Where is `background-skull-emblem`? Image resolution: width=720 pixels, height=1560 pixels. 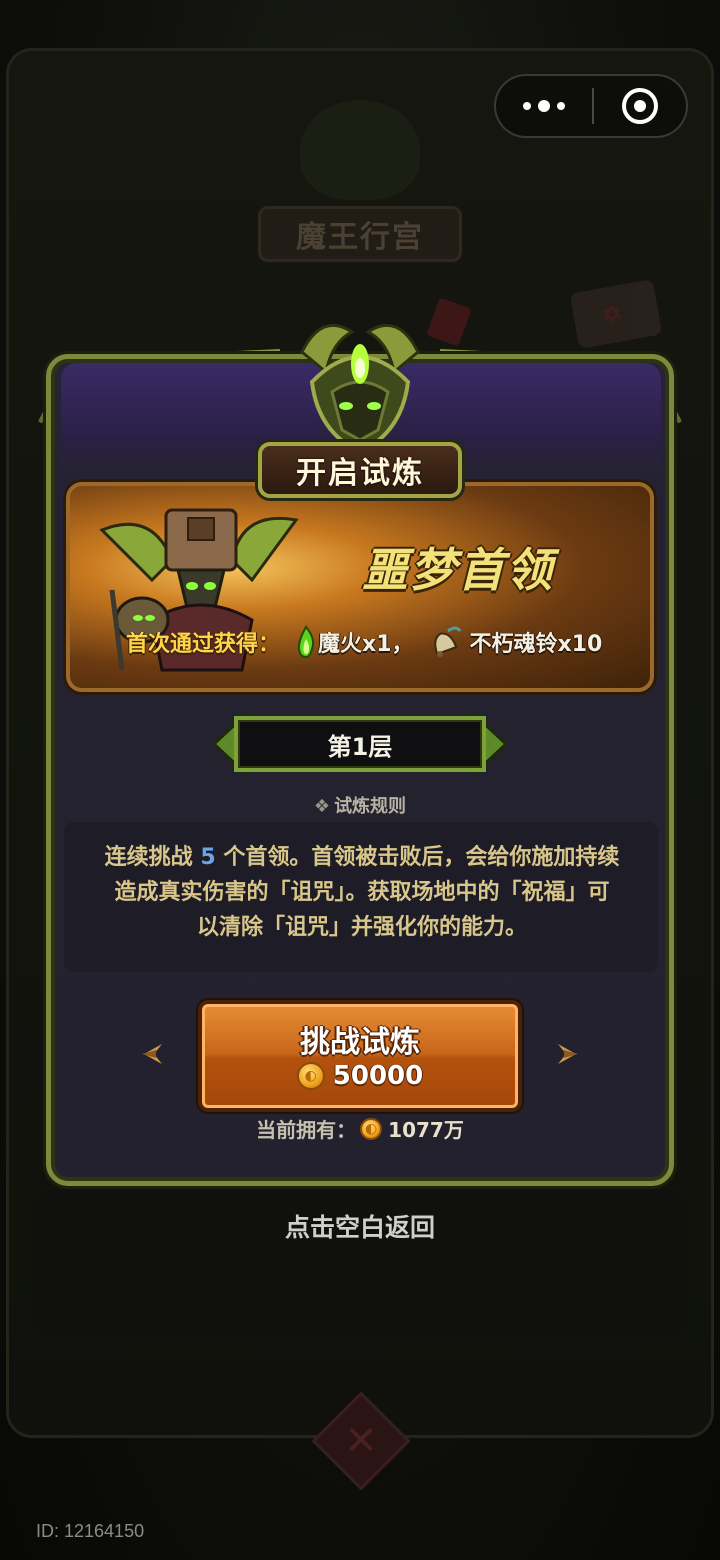 background-skull-emblem is located at coordinates (360, 150).